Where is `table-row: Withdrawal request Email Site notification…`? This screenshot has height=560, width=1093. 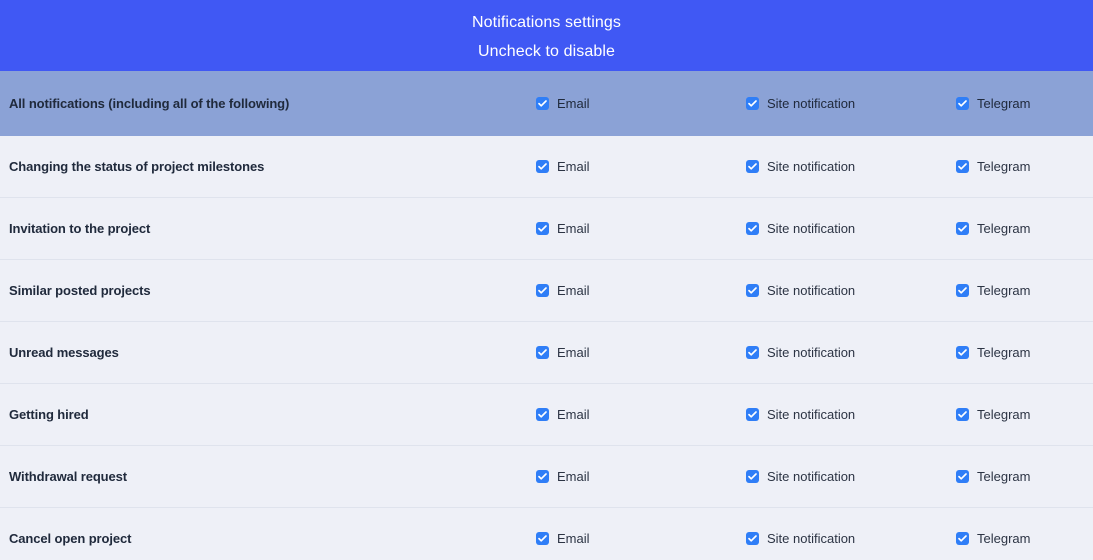 table-row: Withdrawal request Email Site notification… is located at coordinates (546, 477).